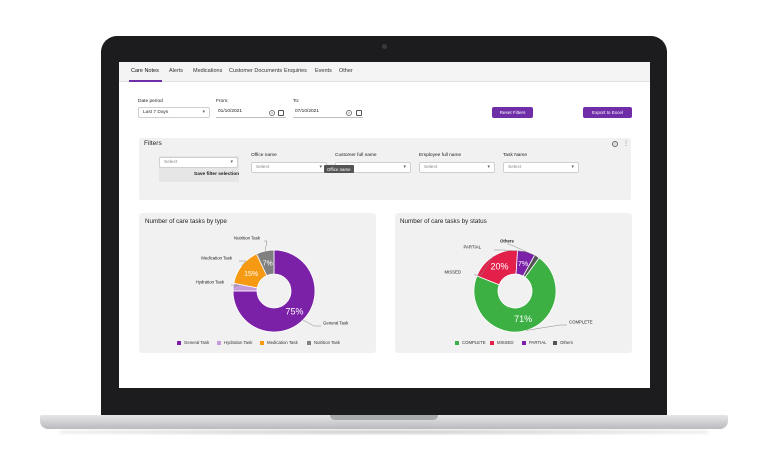  What do you see at coordinates (507, 241) in the screenshot?
I see `callout-label: Others` at bounding box center [507, 241].